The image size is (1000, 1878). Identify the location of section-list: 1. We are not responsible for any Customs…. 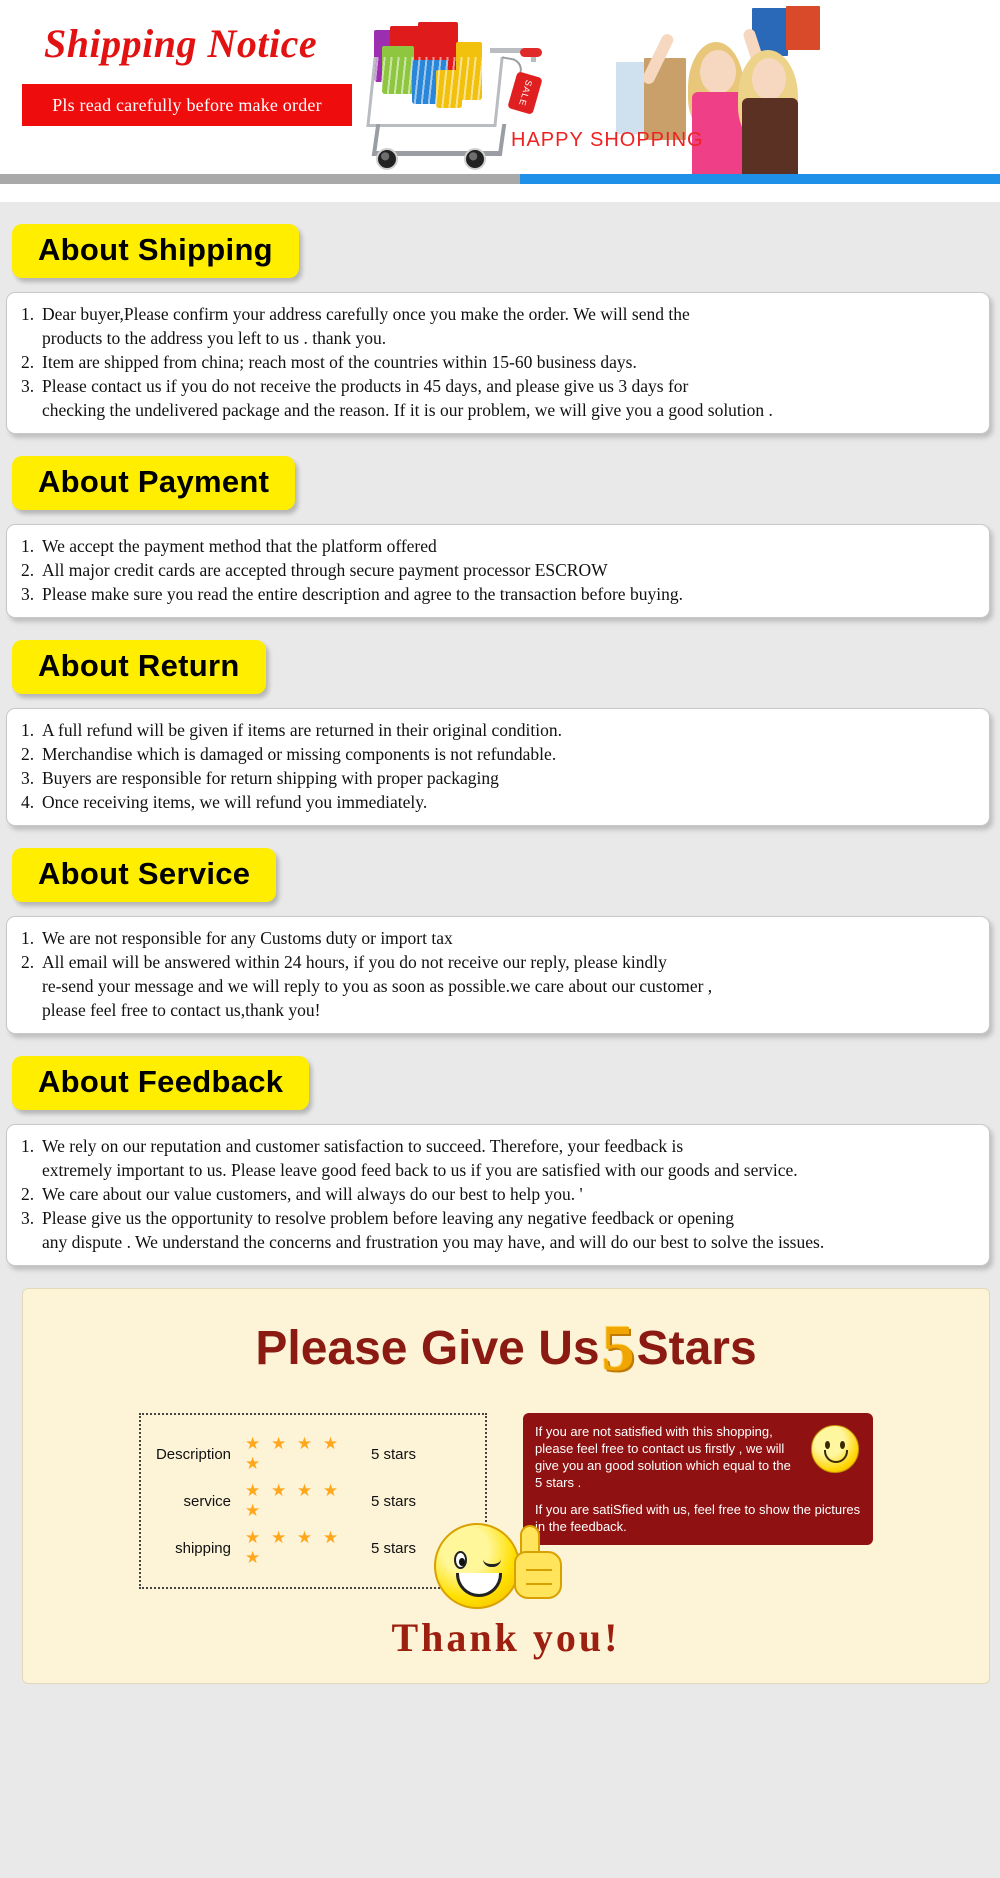
(498, 974).